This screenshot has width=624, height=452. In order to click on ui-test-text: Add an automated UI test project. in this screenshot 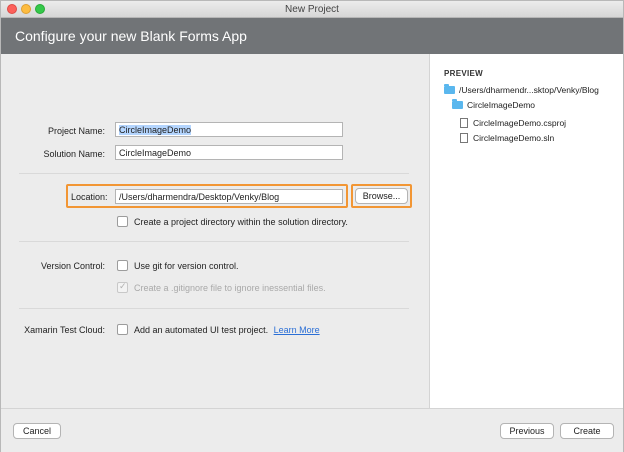, I will do `click(201, 330)`.